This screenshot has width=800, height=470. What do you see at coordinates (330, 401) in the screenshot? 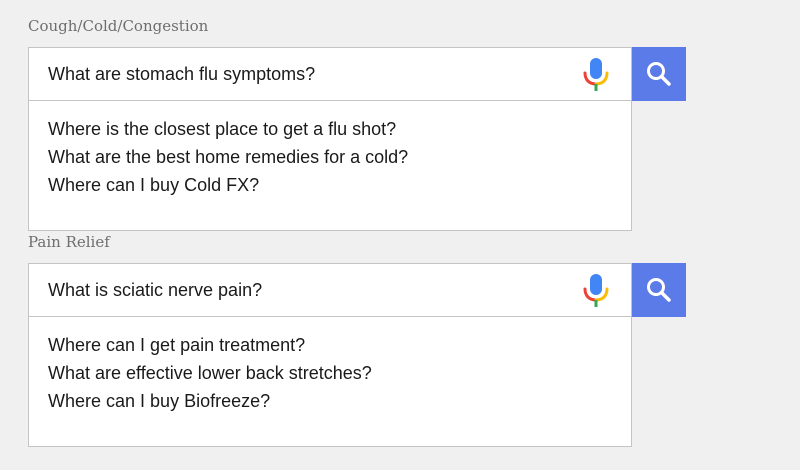
I see `suggestion-item: Where can I buy Biofreeze?` at bounding box center [330, 401].